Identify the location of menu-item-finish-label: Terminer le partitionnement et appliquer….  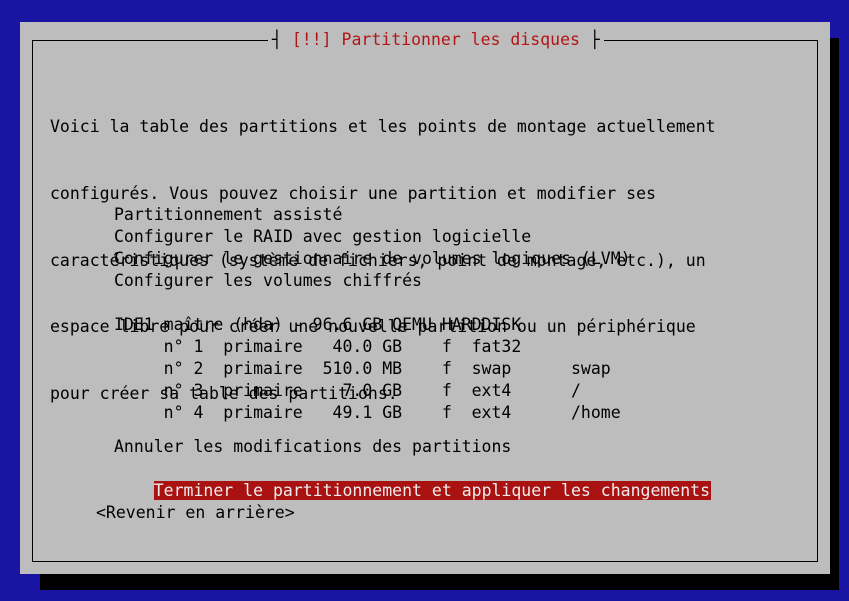
(432, 491).